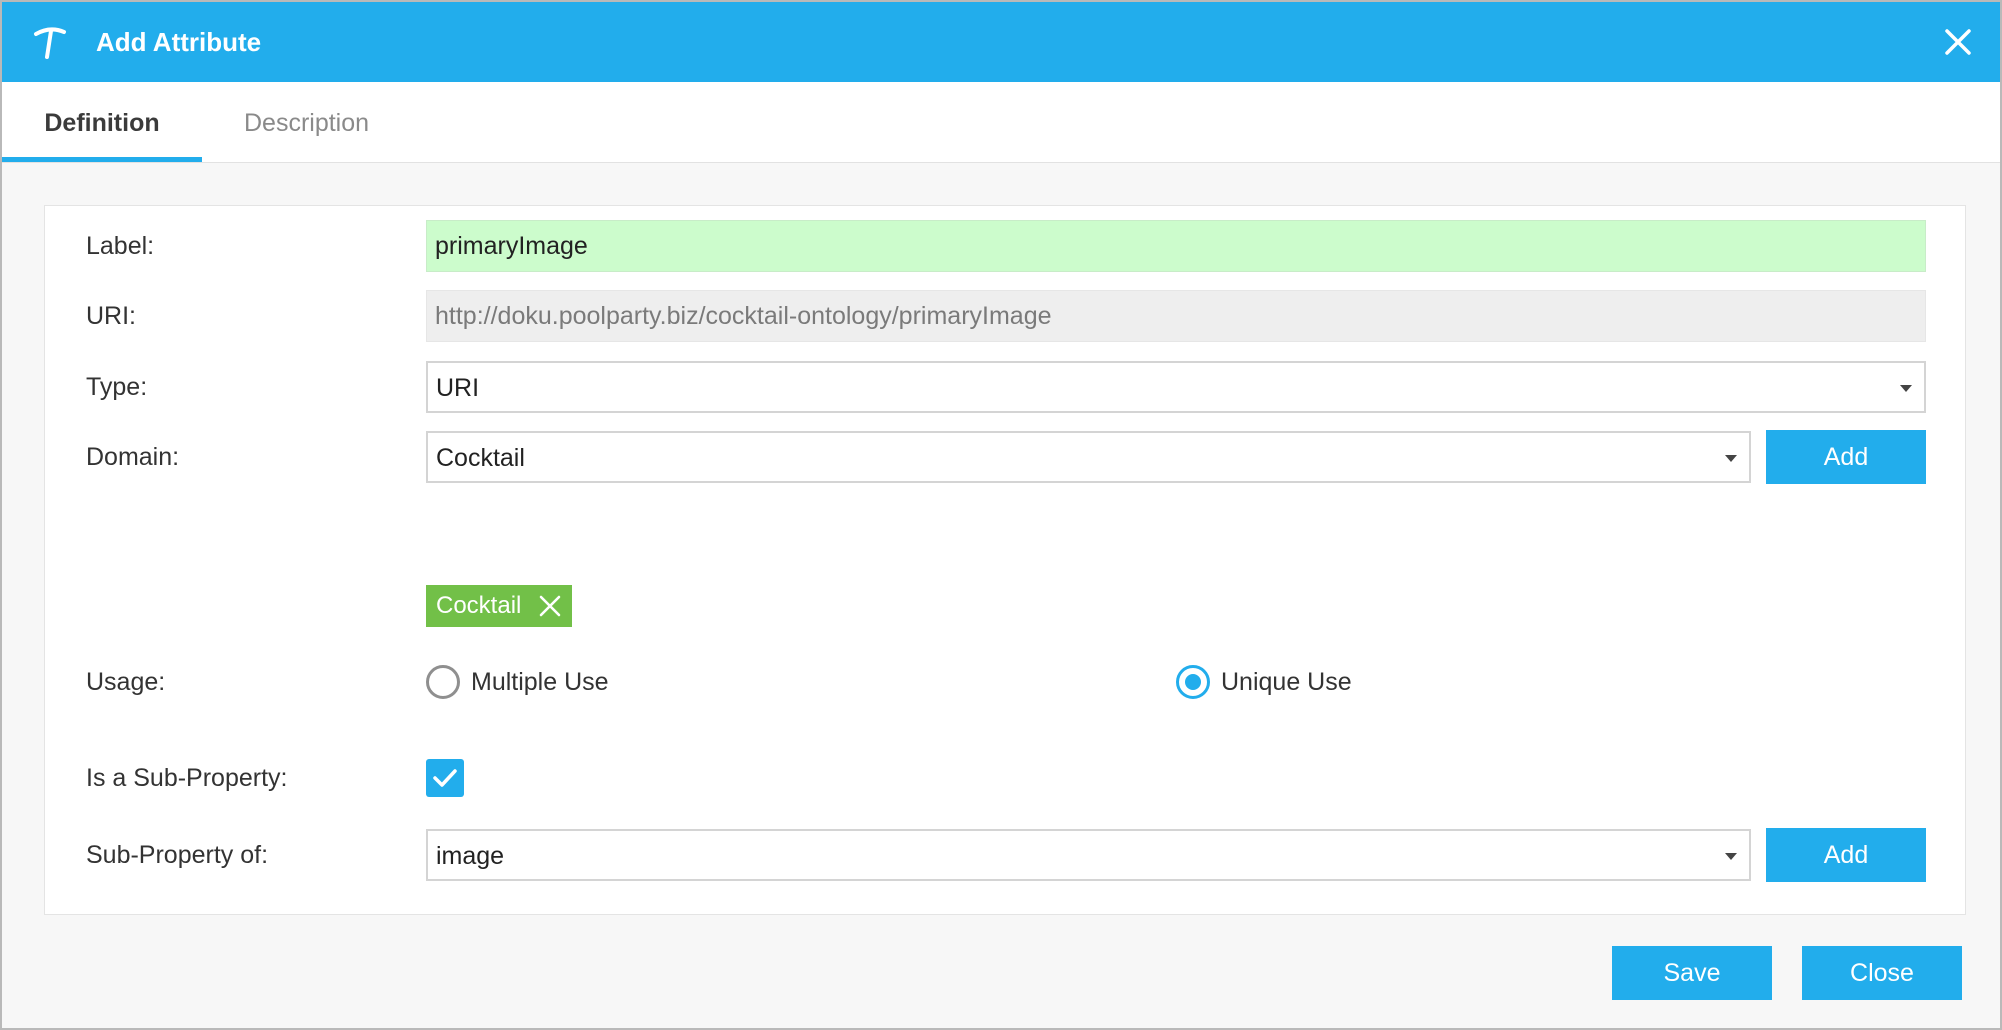  I want to click on dialog-title: Add Attribute, so click(179, 42).